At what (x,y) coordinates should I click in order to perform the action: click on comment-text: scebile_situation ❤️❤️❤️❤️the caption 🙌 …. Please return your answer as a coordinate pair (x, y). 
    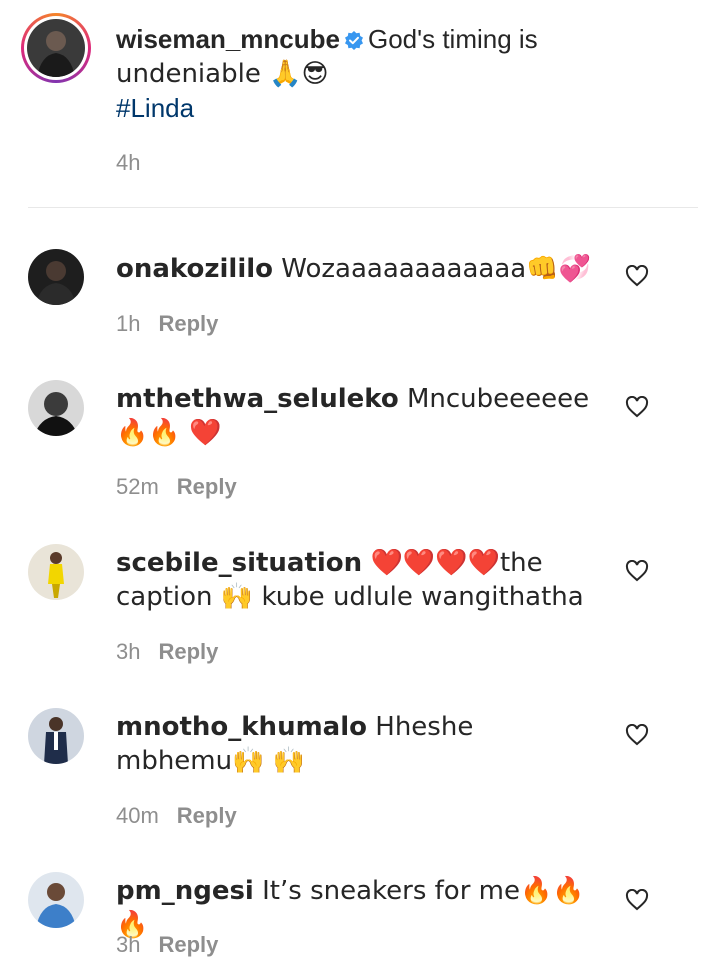
    Looking at the image, I should click on (356, 580).